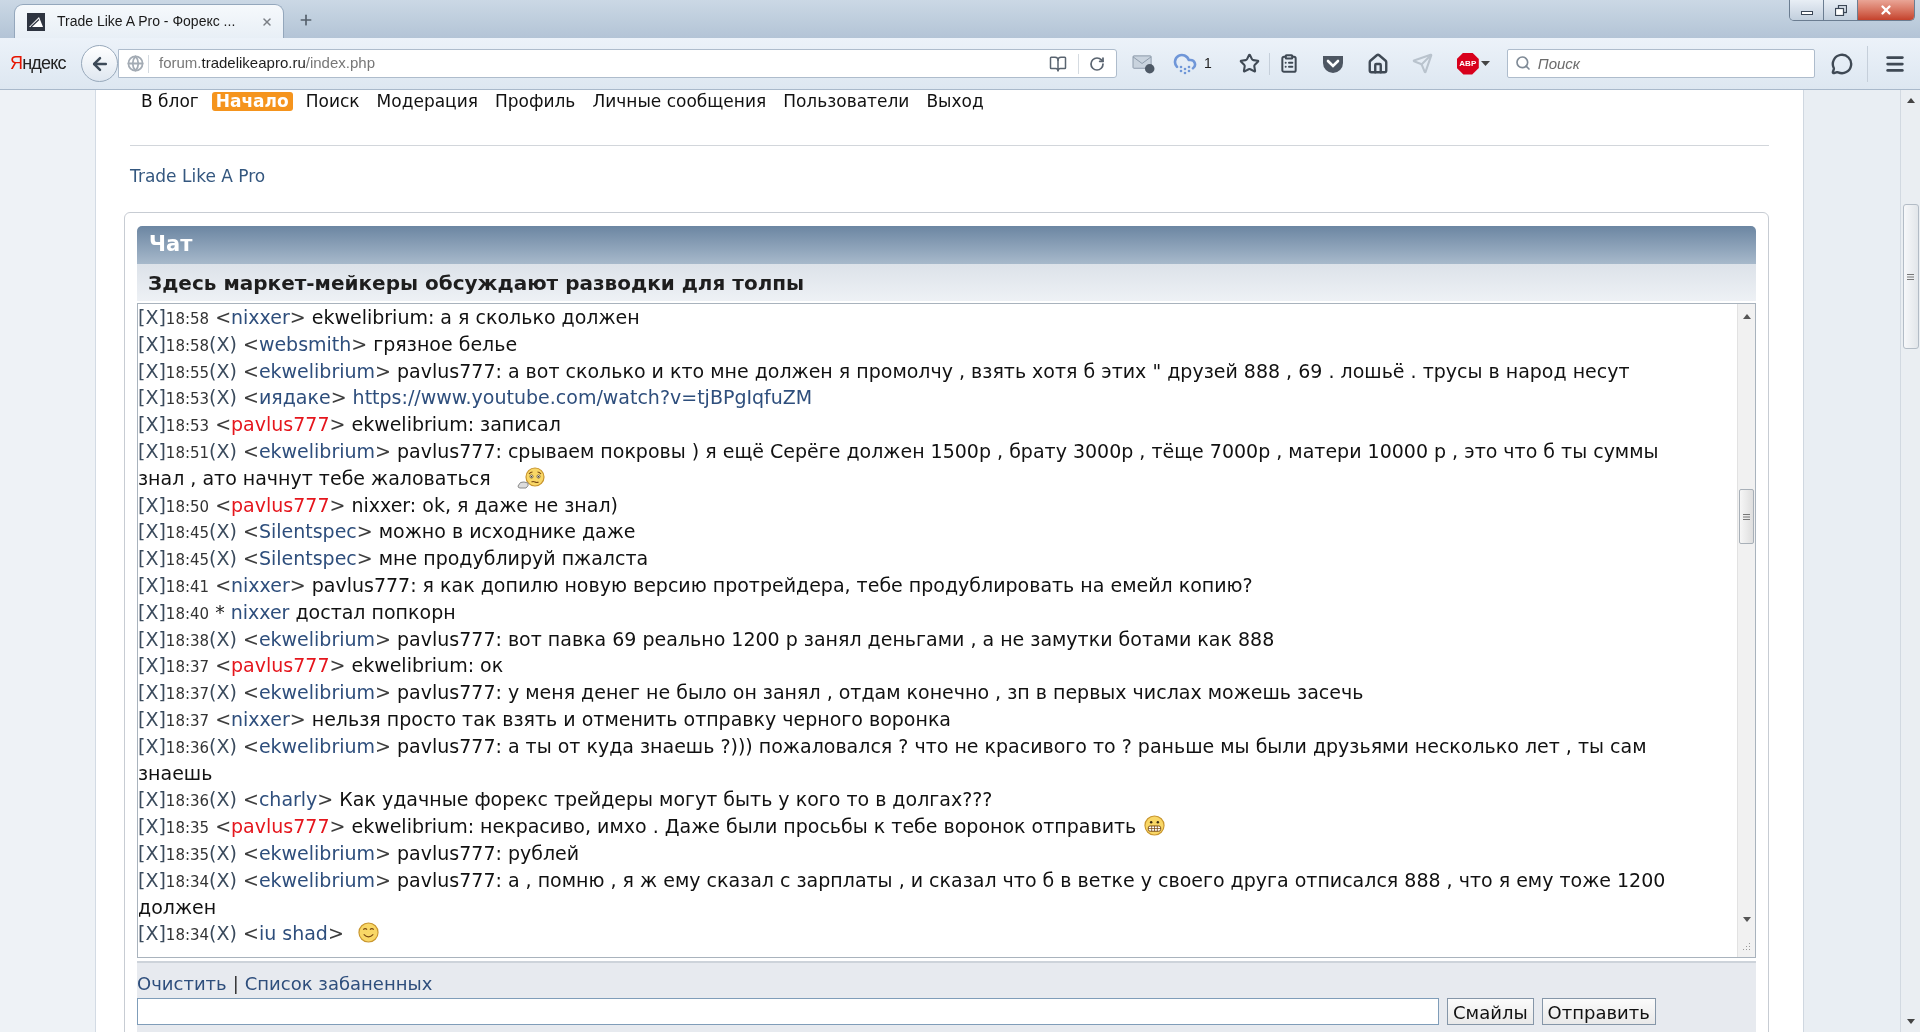 The height and width of the screenshot is (1032, 1920). I want to click on caret-icon, so click(1485, 63).